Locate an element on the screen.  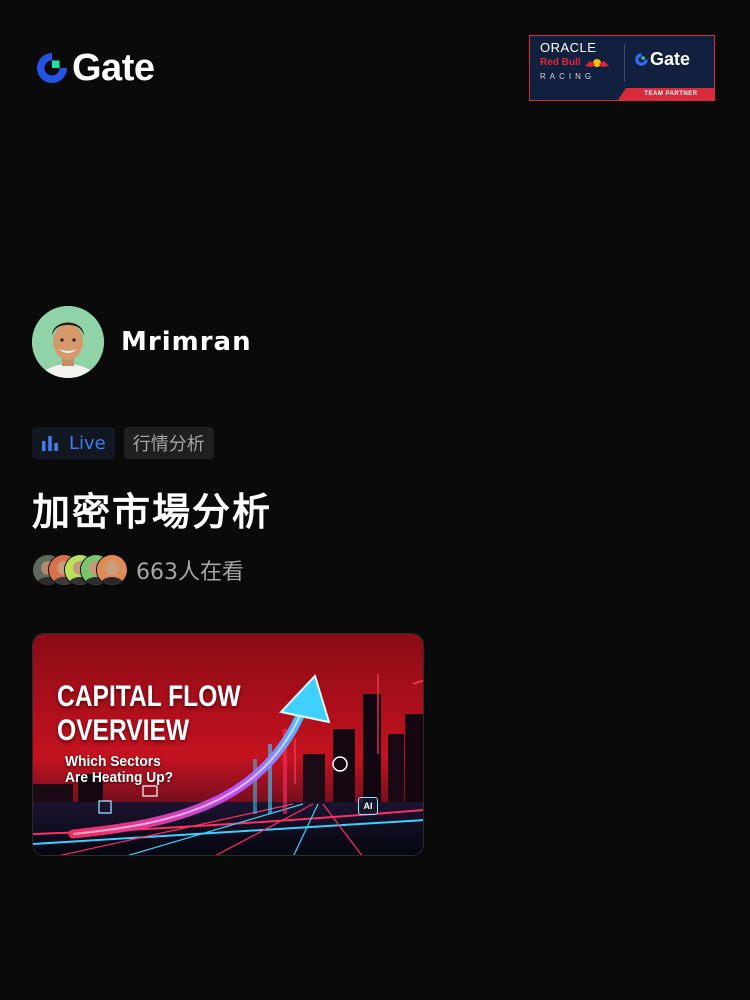
gate-logo: Gate is located at coordinates (94, 68).